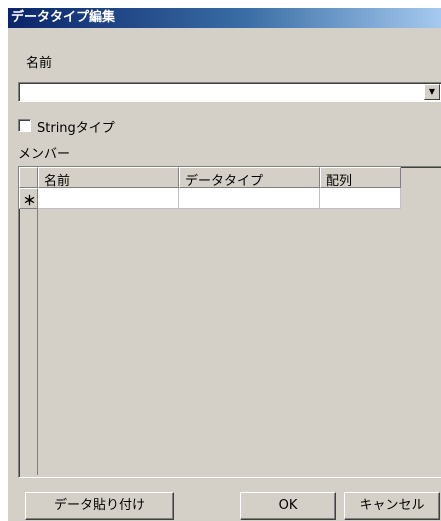 Image resolution: width=441 pixels, height=521 pixels. I want to click on row-header-new: ＊, so click(28, 198).